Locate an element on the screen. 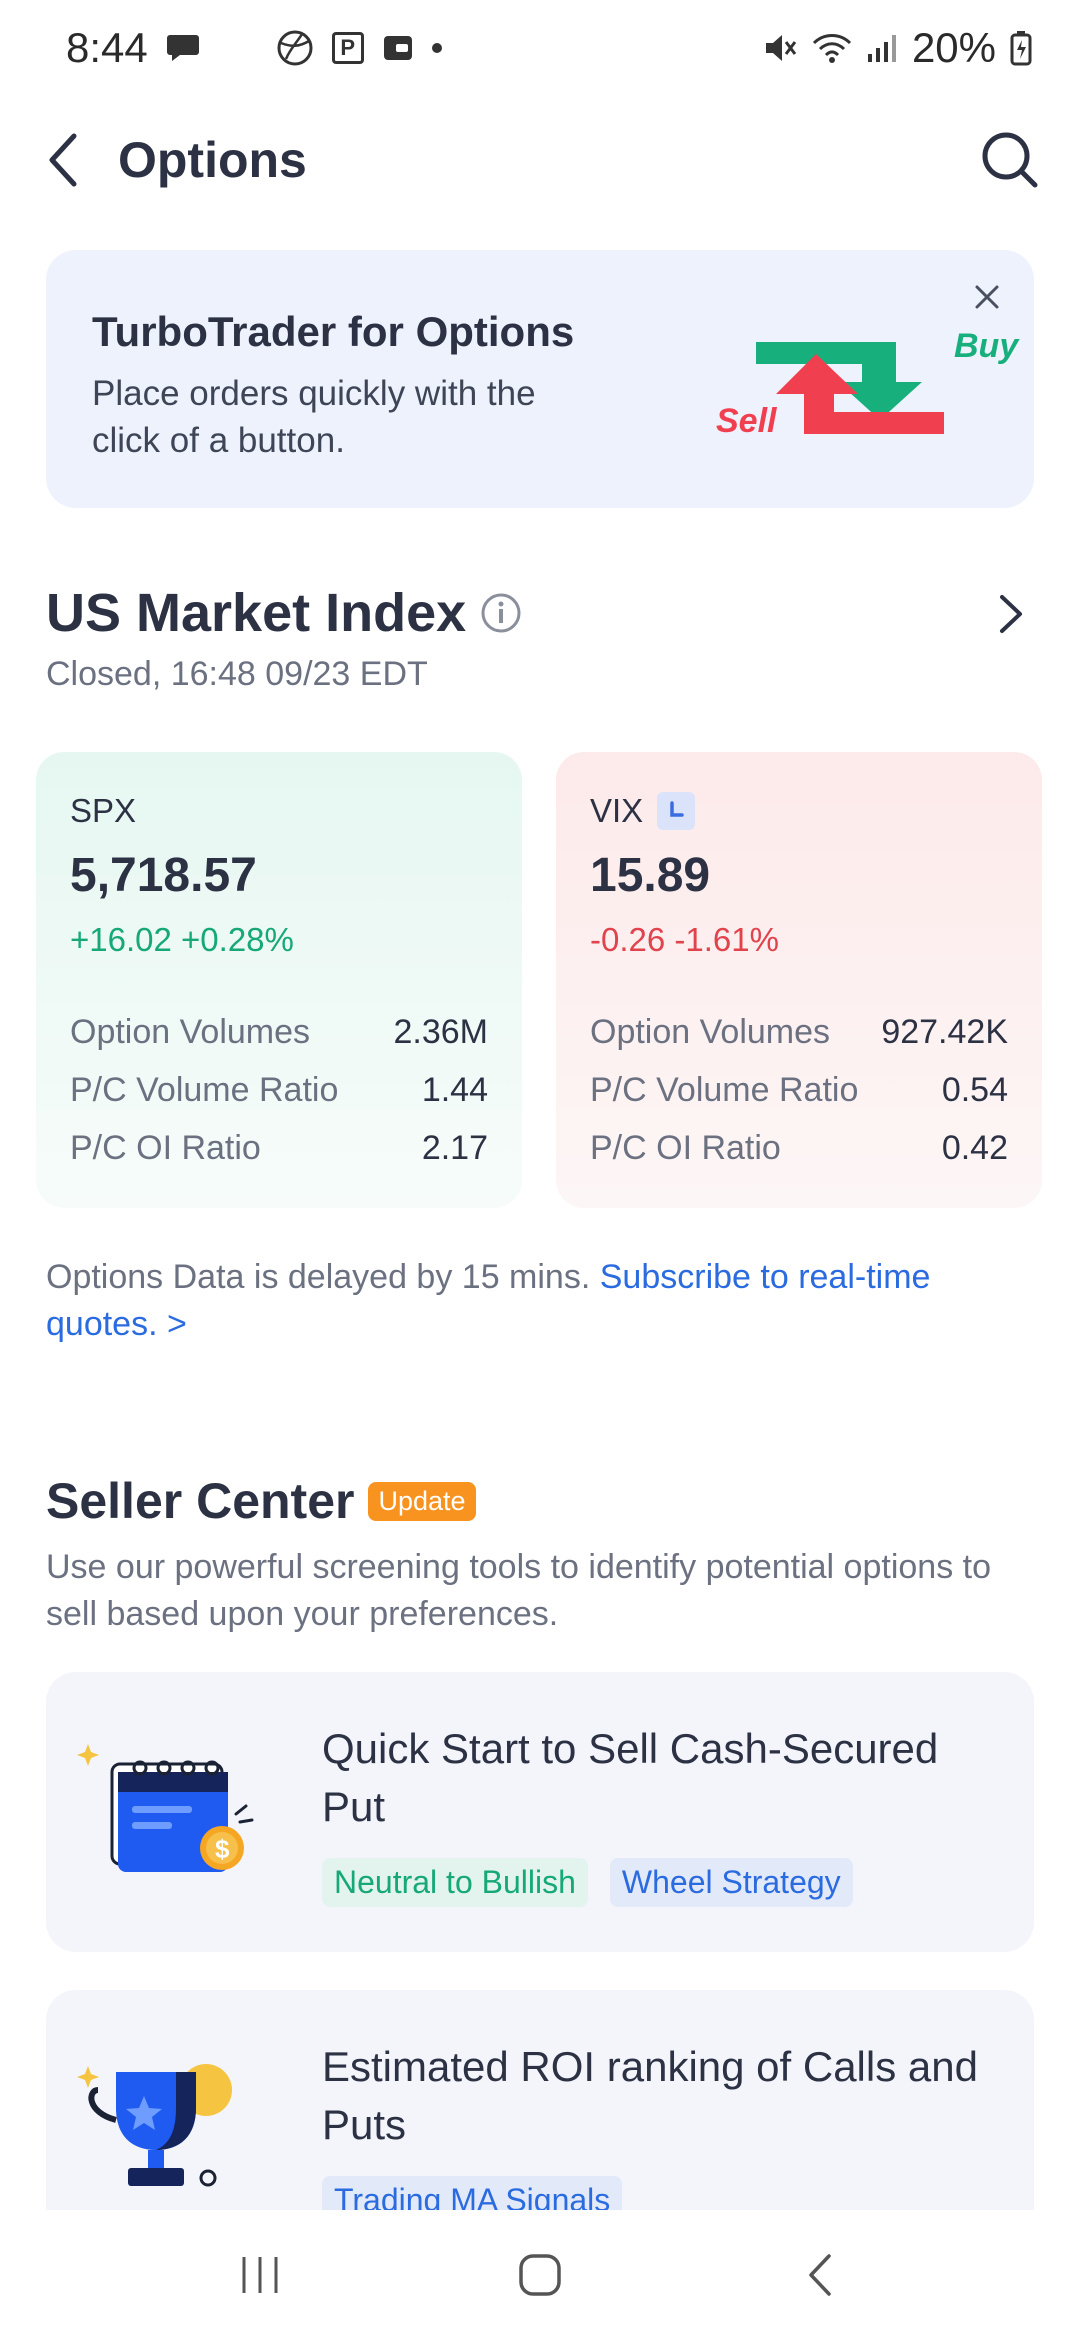 This screenshot has width=1080, height=2340. art-buy-label: Buy is located at coordinates (987, 346).